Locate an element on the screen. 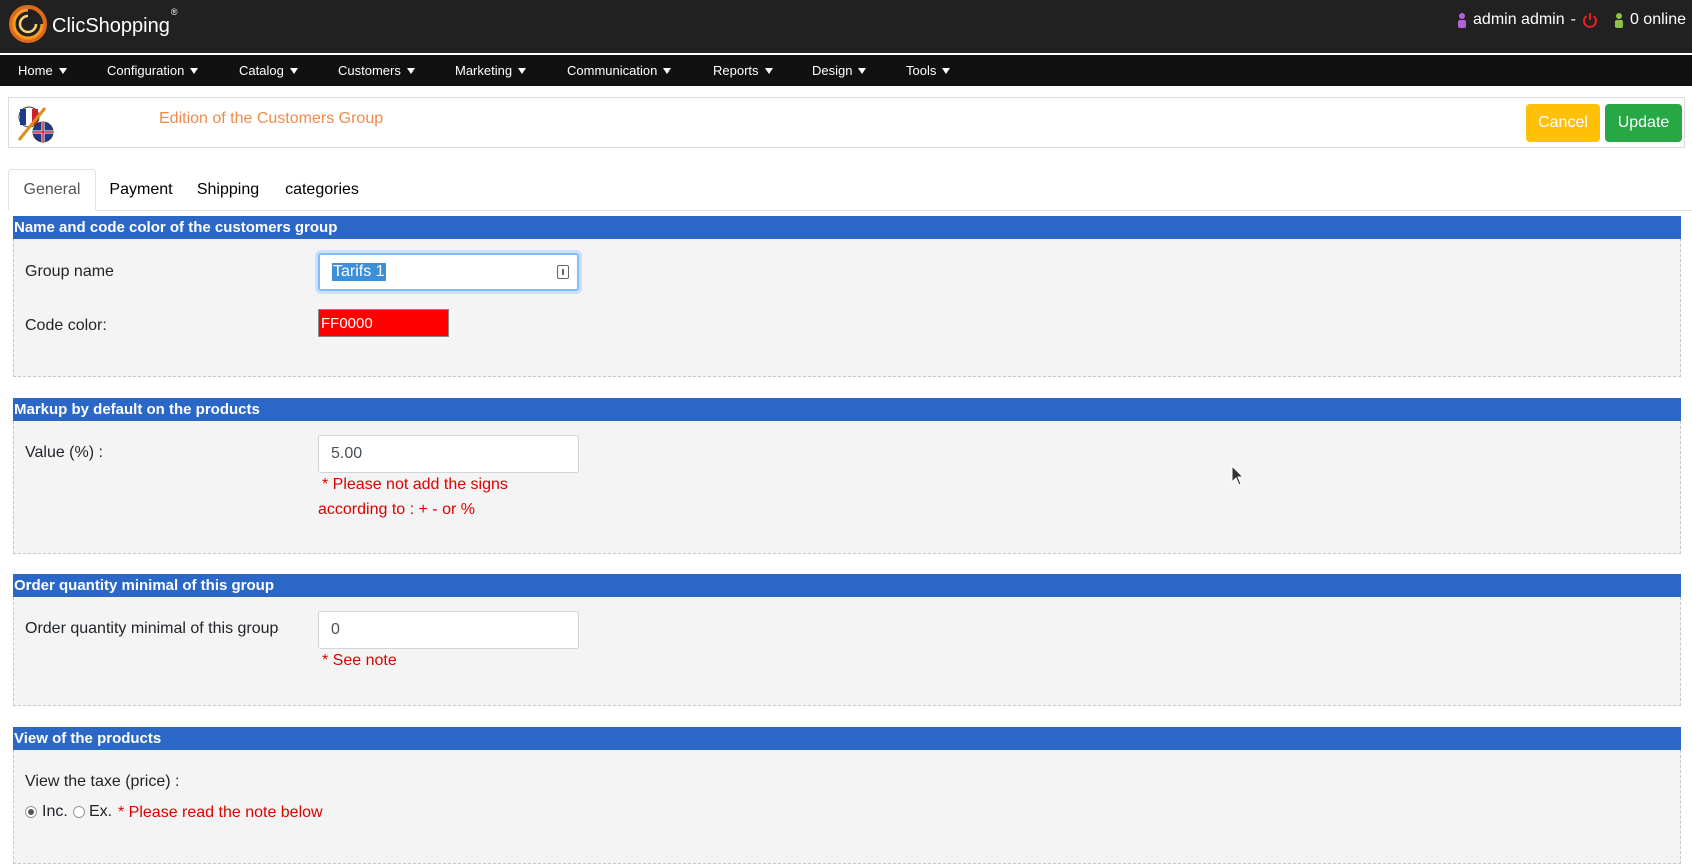 Image resolution: width=1692 pixels, height=864 pixels. section-title: Order quantity minimal of this group is located at coordinates (847, 585).